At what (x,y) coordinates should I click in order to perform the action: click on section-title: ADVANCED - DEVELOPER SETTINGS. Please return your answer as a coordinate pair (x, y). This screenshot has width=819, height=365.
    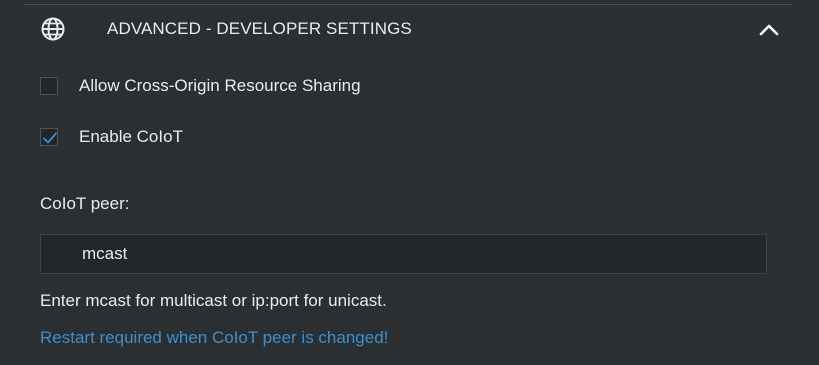
    Looking at the image, I should click on (259, 28).